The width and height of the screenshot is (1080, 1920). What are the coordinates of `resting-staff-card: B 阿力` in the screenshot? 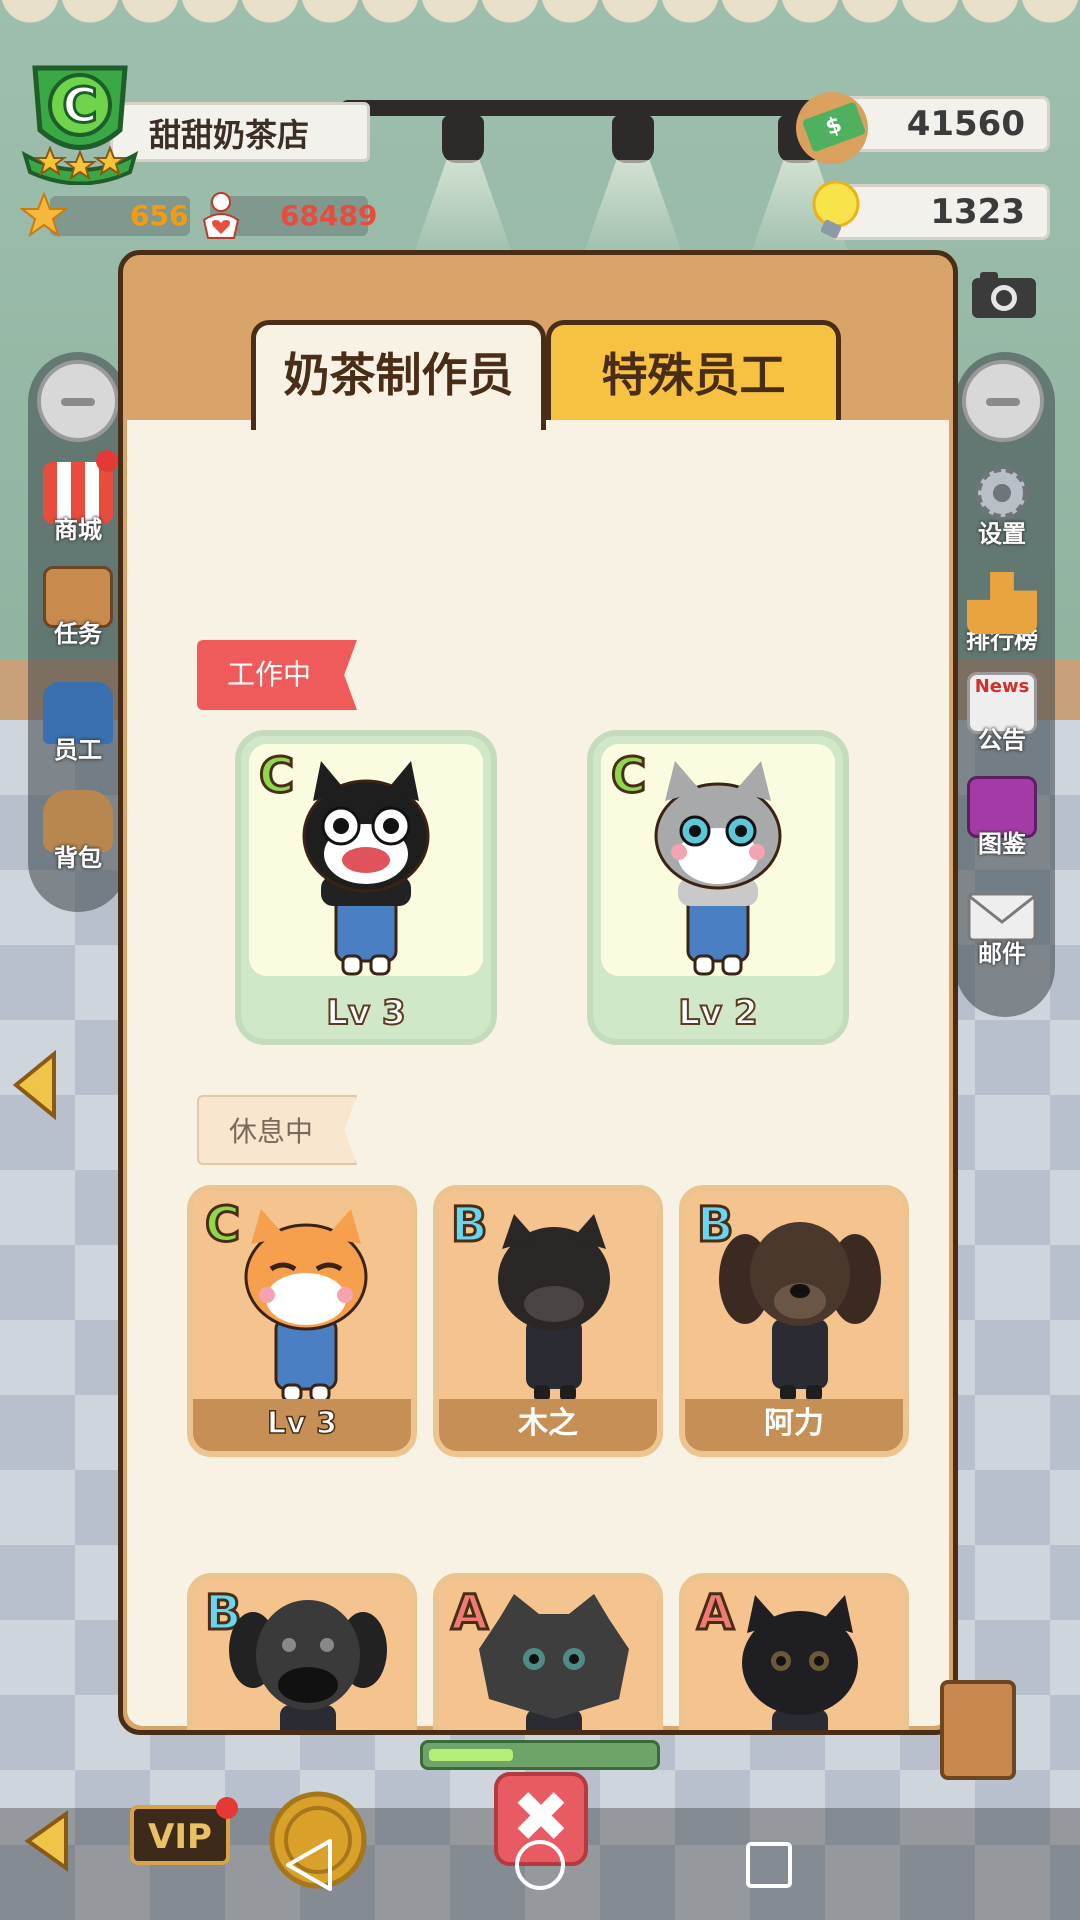 It's located at (794, 1321).